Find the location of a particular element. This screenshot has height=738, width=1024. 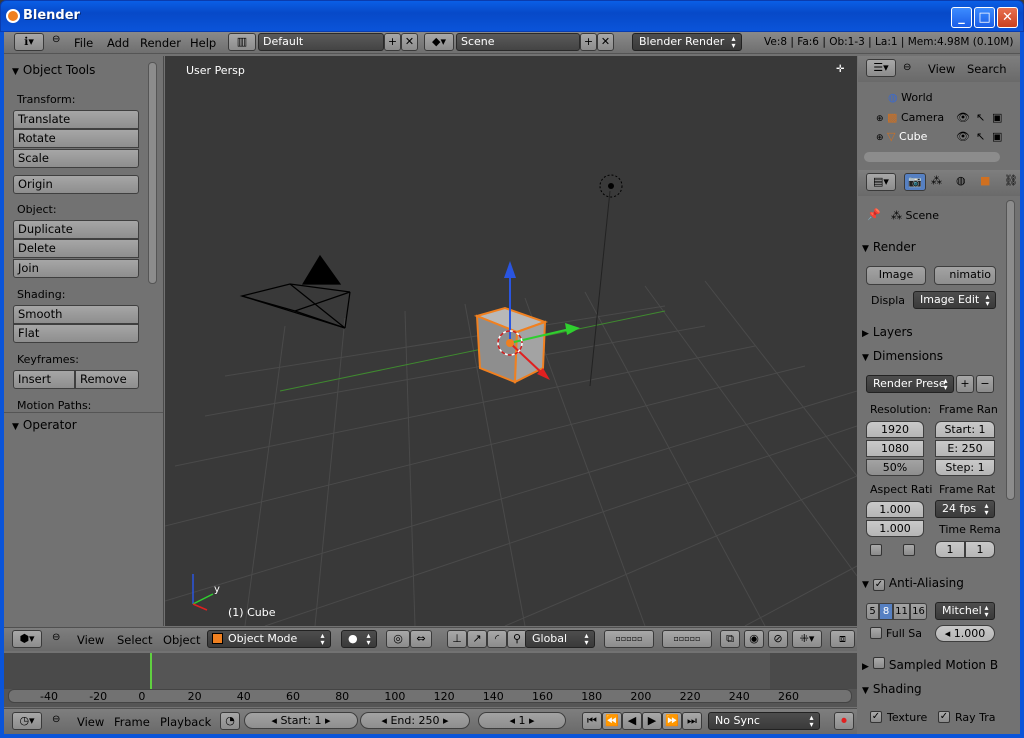

lock-layers-icon: ⧉ is located at coordinates (730, 639).